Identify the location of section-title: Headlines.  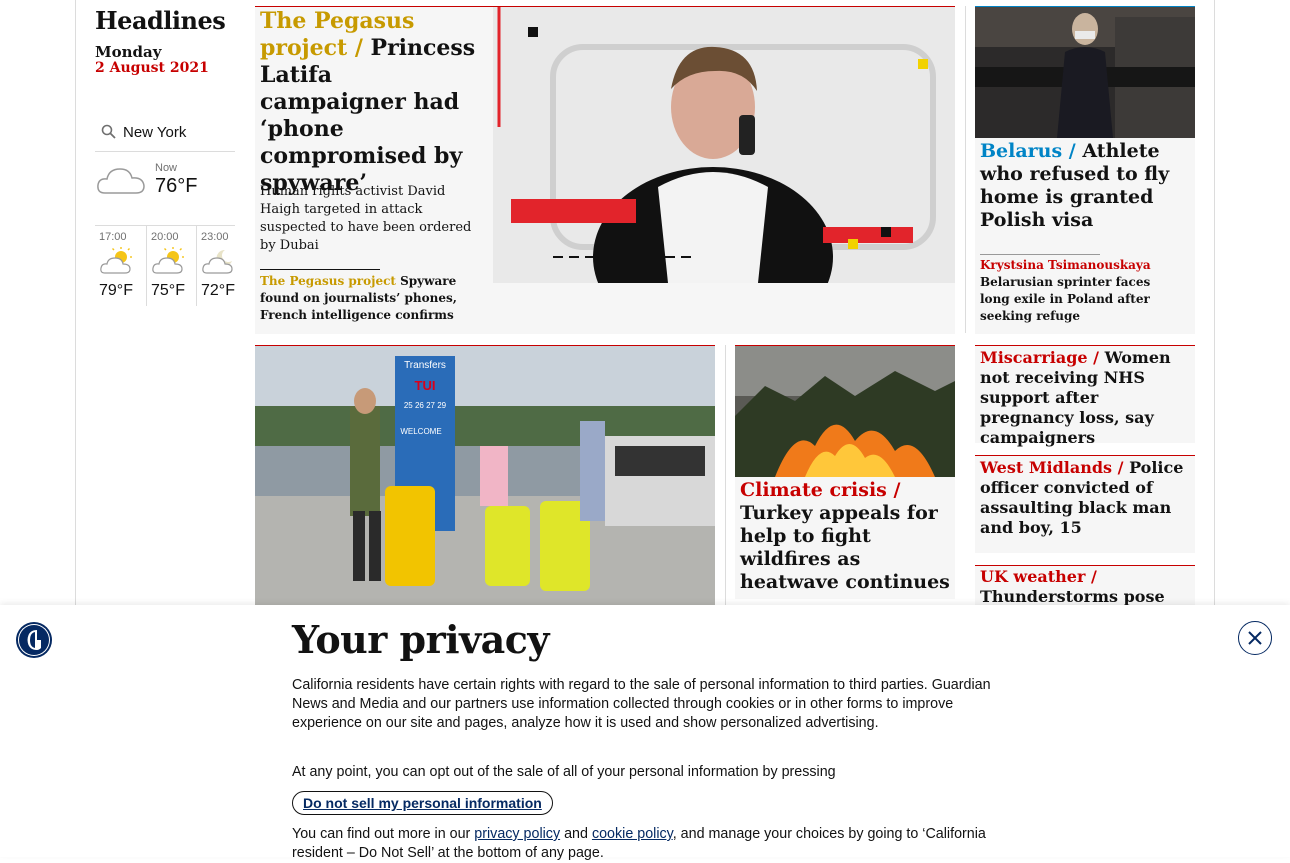
(160, 20).